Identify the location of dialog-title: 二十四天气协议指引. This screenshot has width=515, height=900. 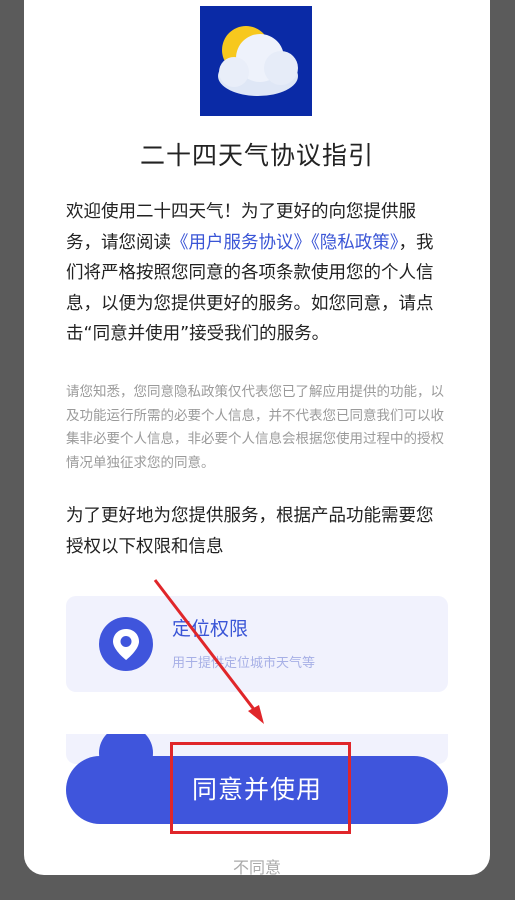
(256, 155).